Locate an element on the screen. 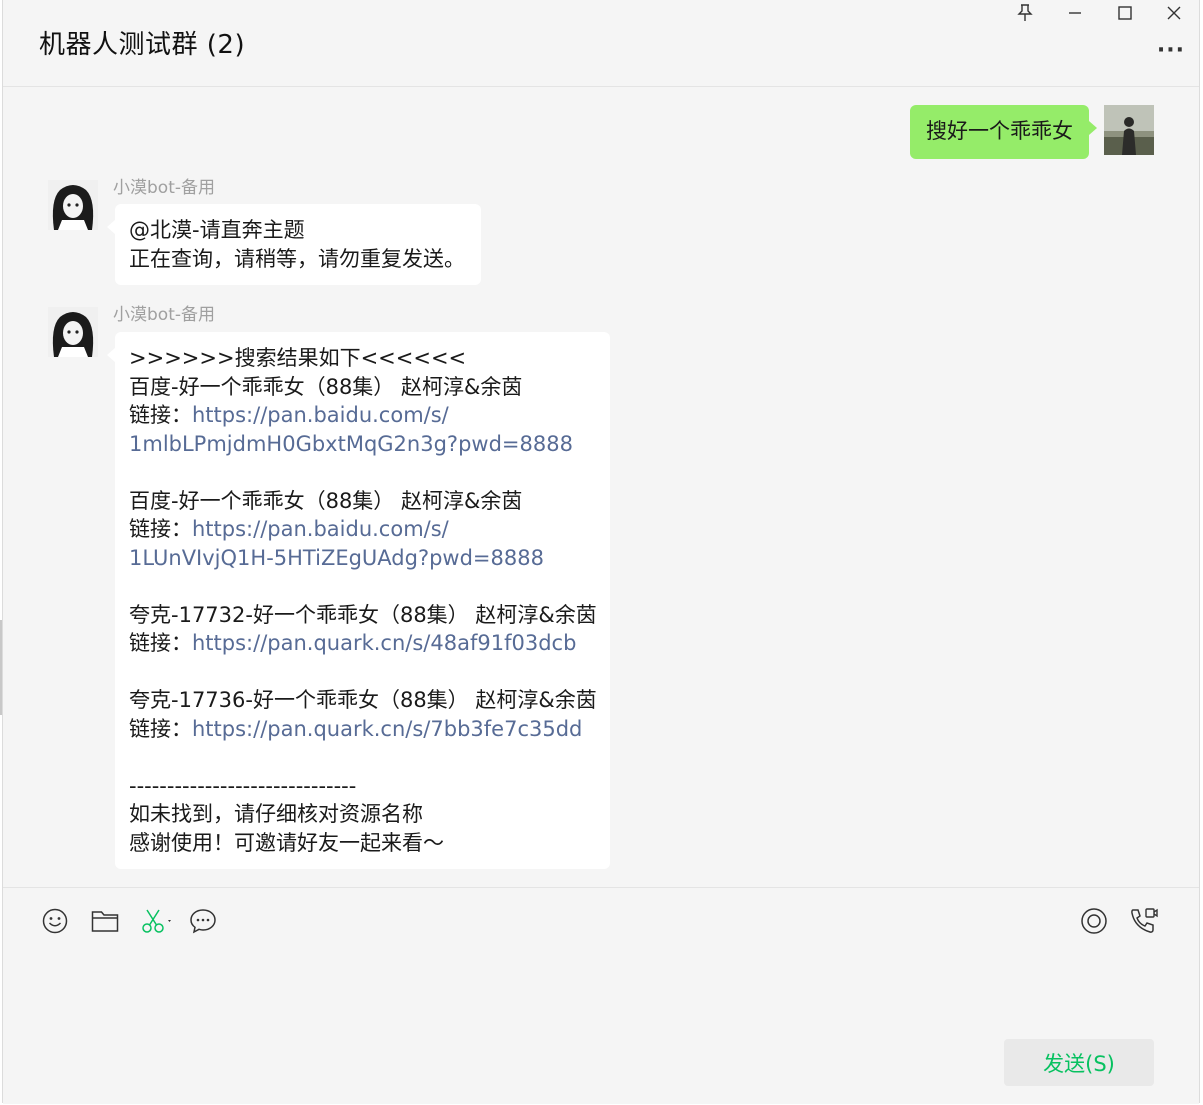 This screenshot has height=1105, width=1203. voice-video-call-icon is located at coordinates (1144, 921).